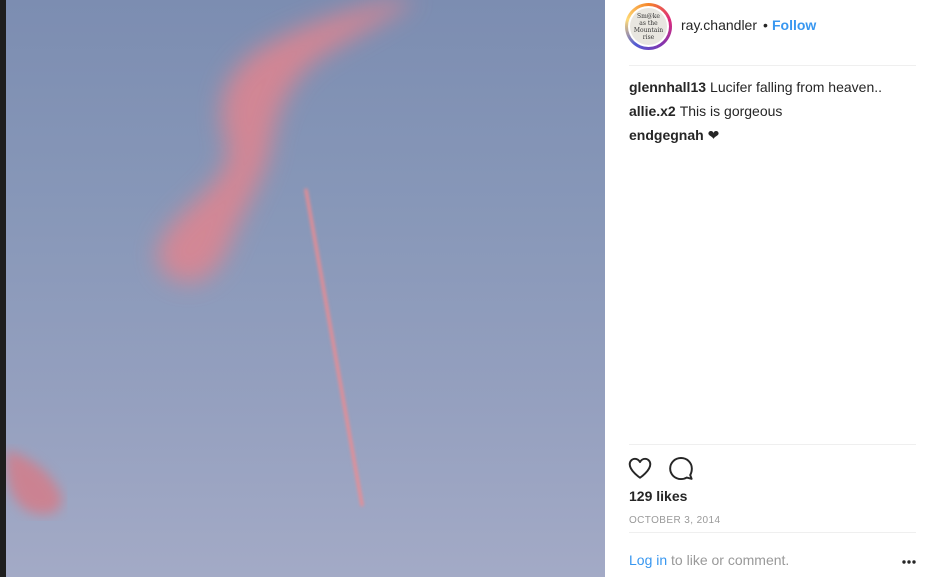 This screenshot has width=937, height=577. I want to click on comment-button, so click(681, 468).